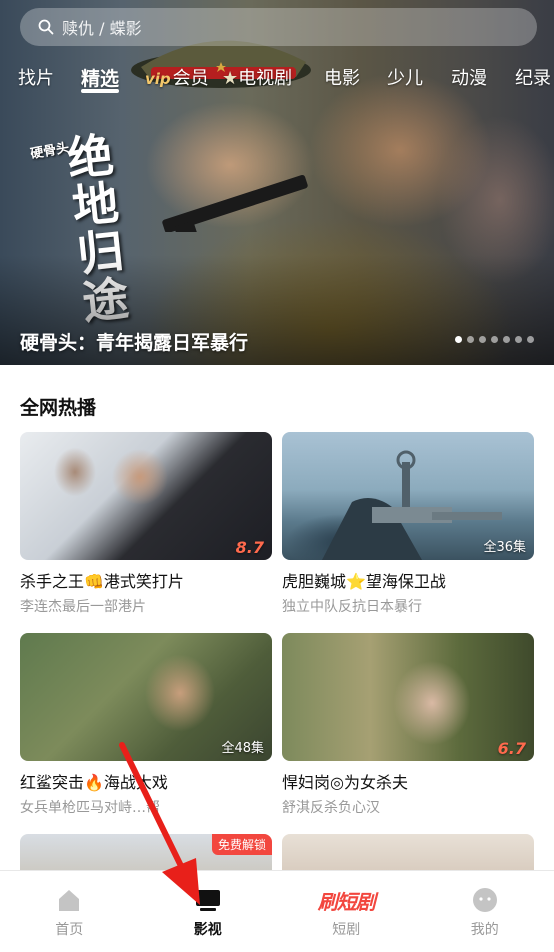 The image size is (554, 952). What do you see at coordinates (469, 77) in the screenshot?
I see `tab-anime: 动漫` at bounding box center [469, 77].